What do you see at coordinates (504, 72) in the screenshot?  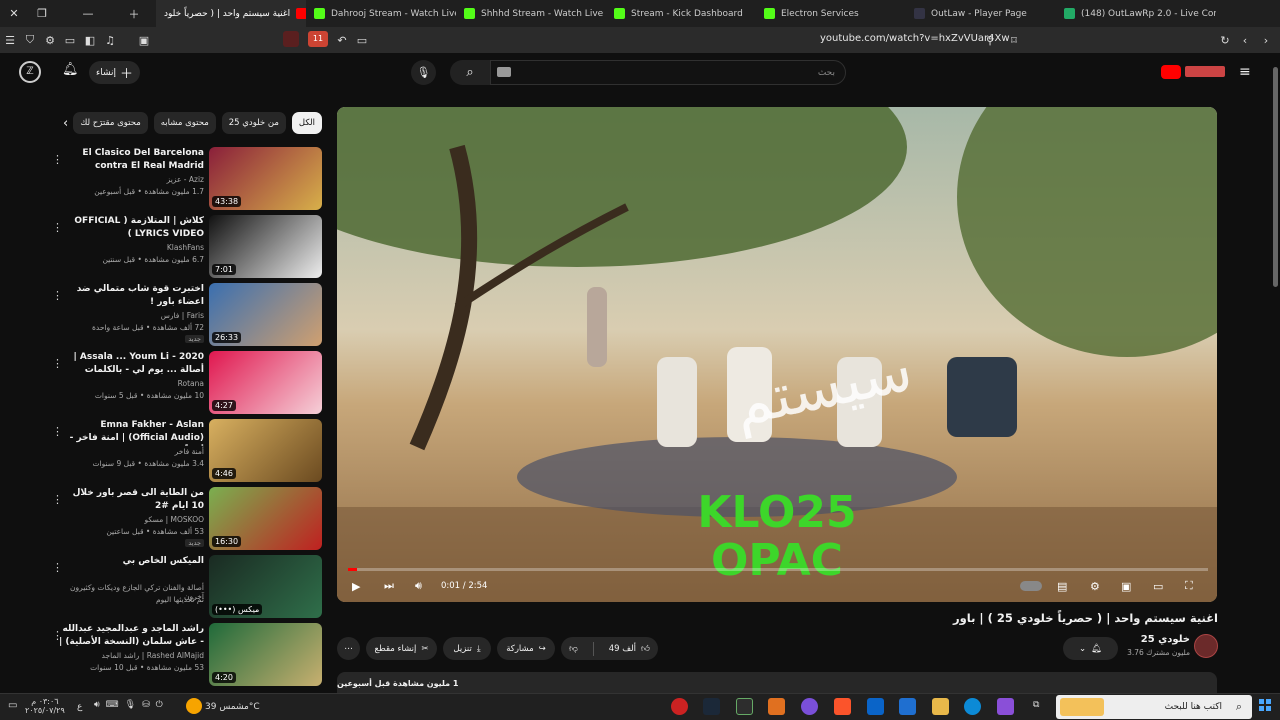 I see `keyboard-icon` at bounding box center [504, 72].